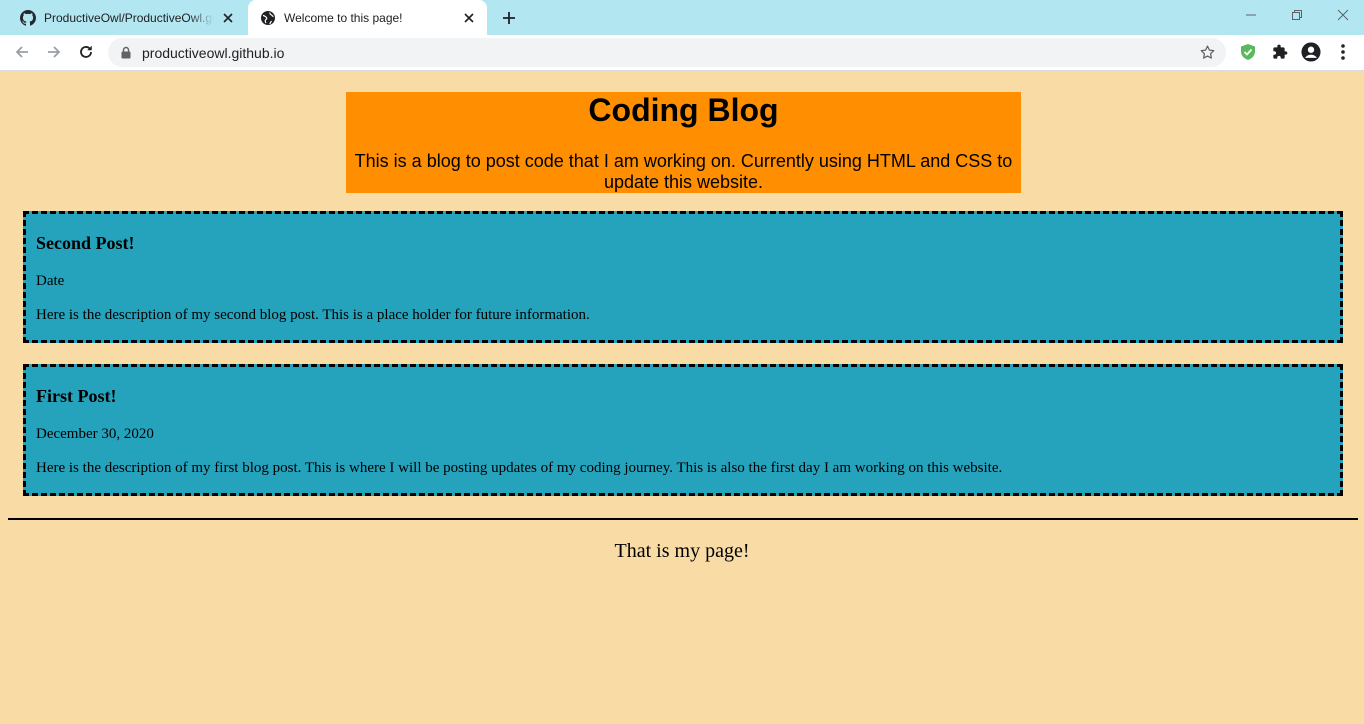 This screenshot has width=1364, height=724. Describe the element at coordinates (54, 52) in the screenshot. I see `forward-button` at that location.